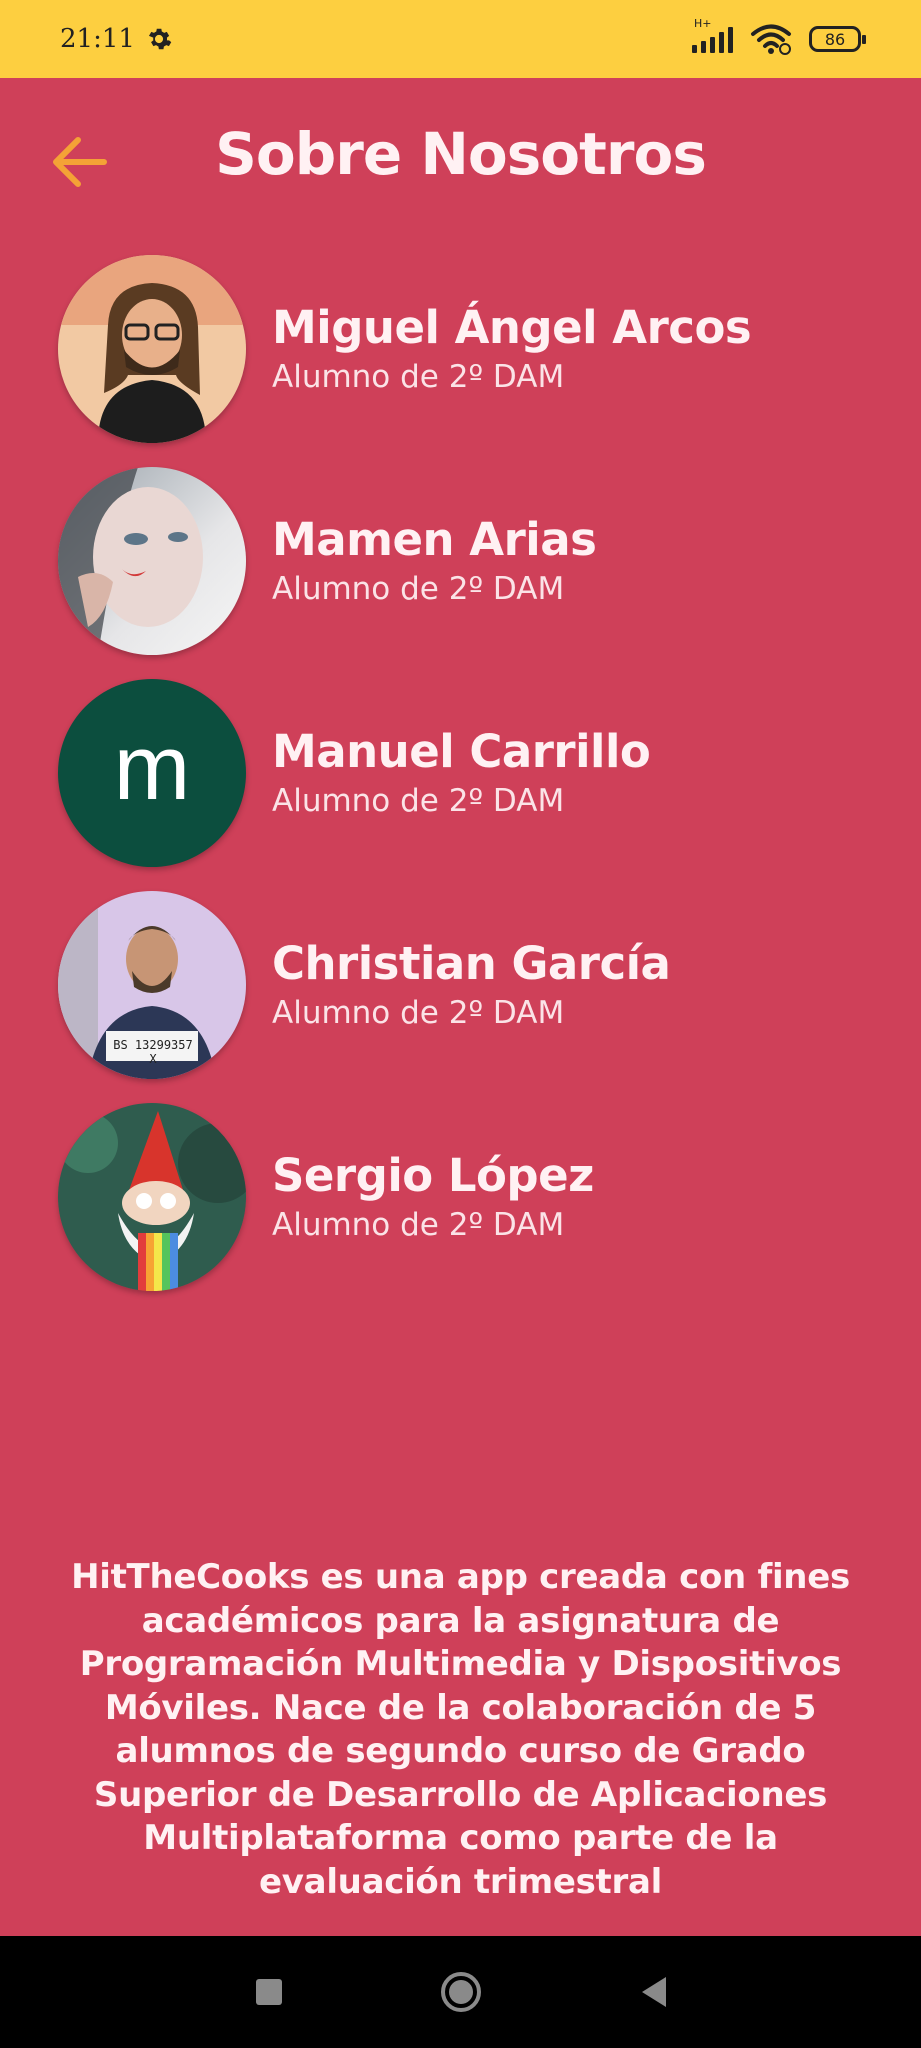 The image size is (921, 2048). What do you see at coordinates (434, 540) in the screenshot?
I see `member-name: Mamen Arias` at bounding box center [434, 540].